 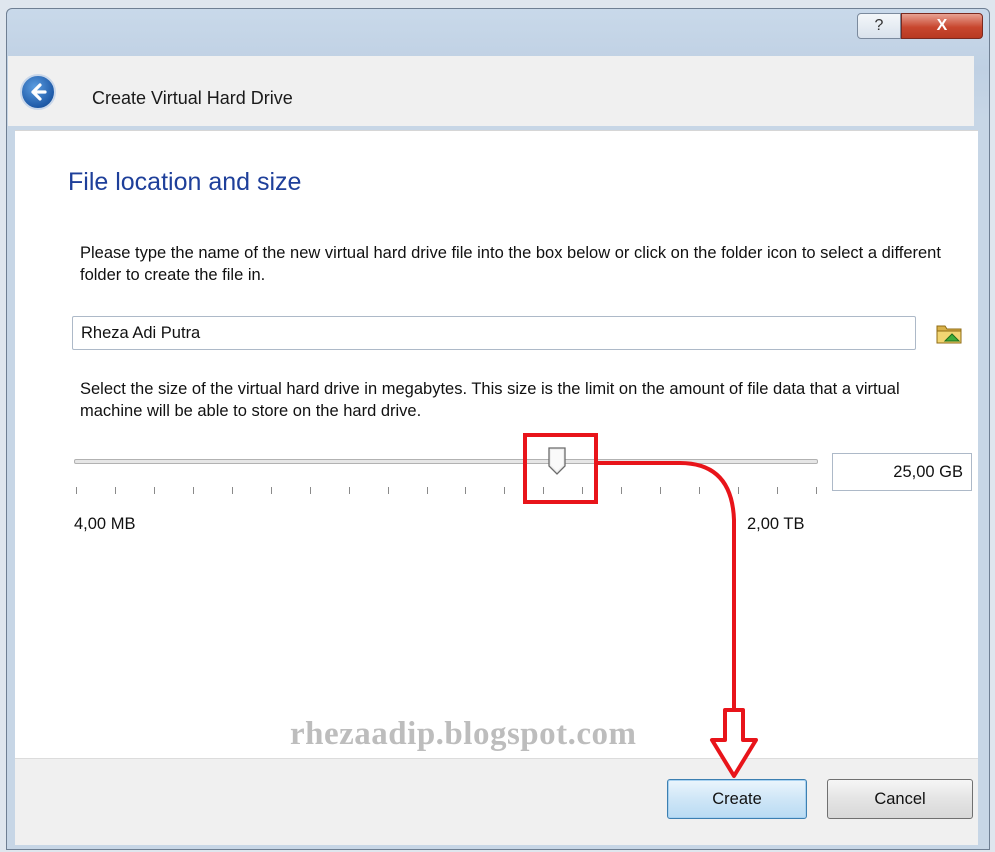 What do you see at coordinates (446, 461) in the screenshot?
I see `size-slider-track` at bounding box center [446, 461].